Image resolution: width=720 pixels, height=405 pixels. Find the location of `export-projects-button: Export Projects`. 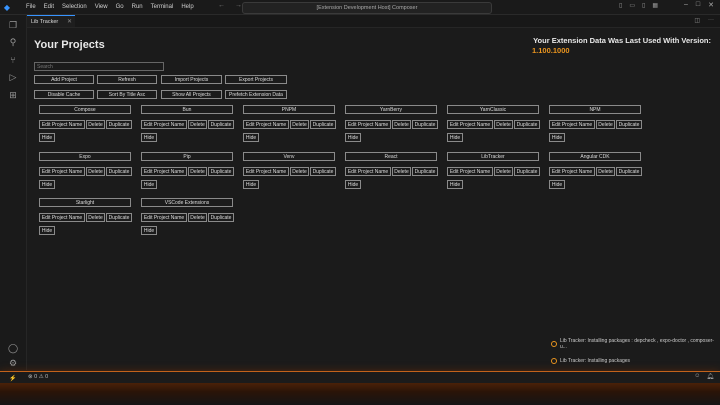

export-projects-button: Export Projects is located at coordinates (256, 79).